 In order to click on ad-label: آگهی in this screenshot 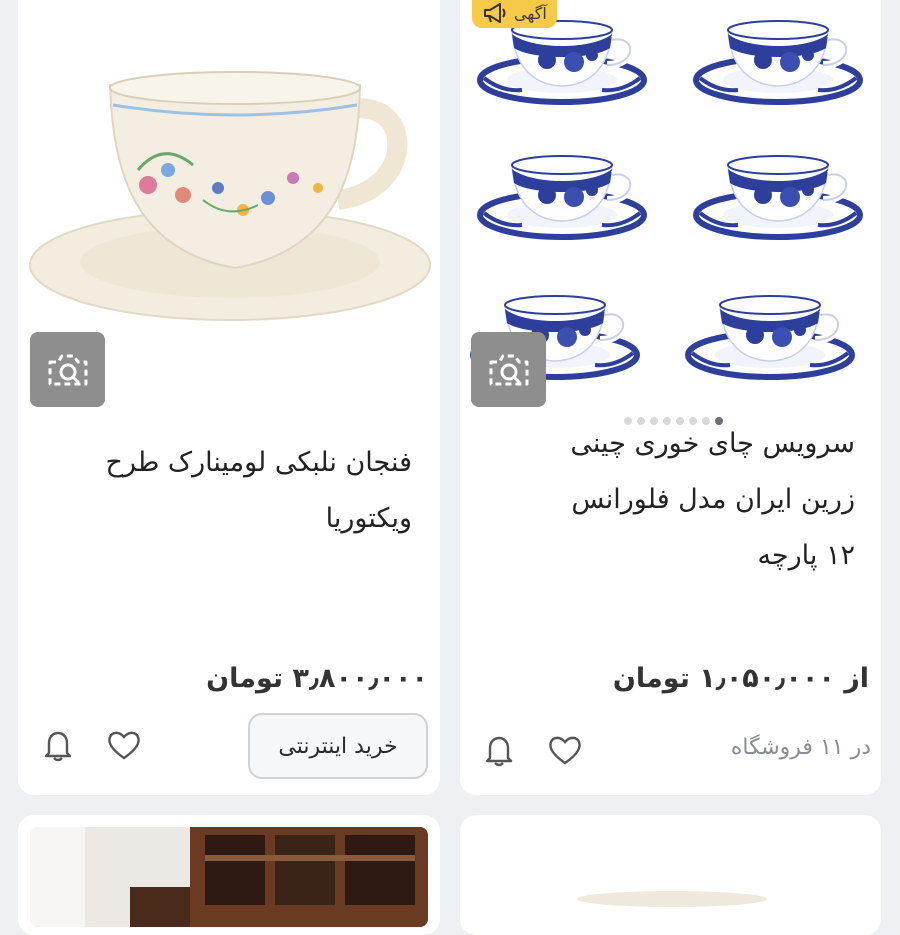, I will do `click(530, 13)`.